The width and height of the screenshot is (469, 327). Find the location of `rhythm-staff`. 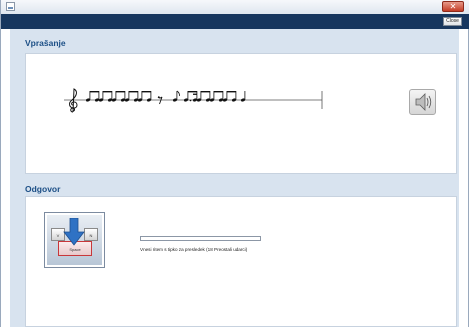

rhythm-staff is located at coordinates (193, 100).